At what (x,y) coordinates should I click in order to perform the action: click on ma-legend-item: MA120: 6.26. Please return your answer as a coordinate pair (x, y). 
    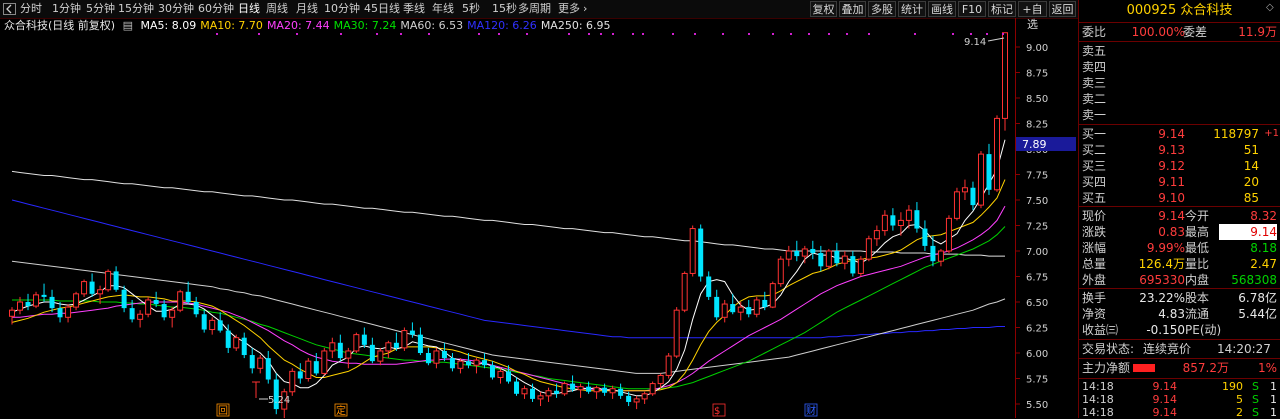
    Looking at the image, I should click on (502, 25).